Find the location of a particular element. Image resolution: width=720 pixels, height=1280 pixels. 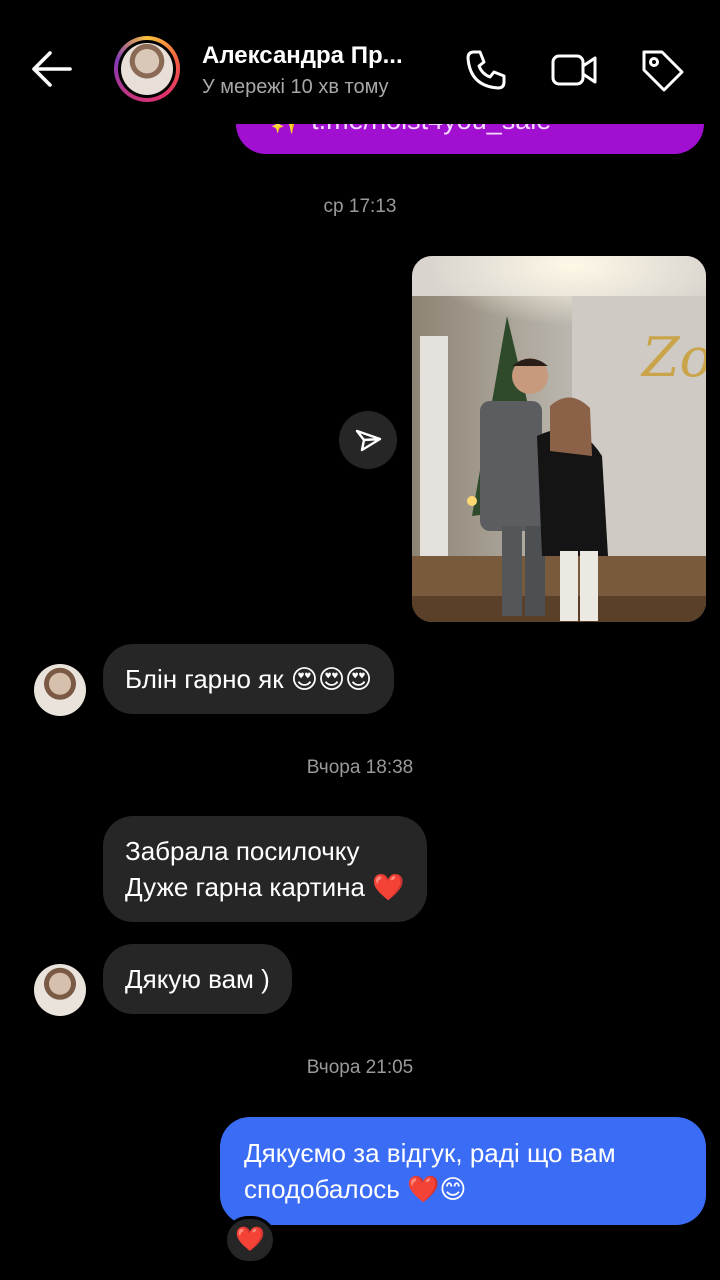

message-text-line: Дуже гарна картина ❤️ is located at coordinates (265, 887).